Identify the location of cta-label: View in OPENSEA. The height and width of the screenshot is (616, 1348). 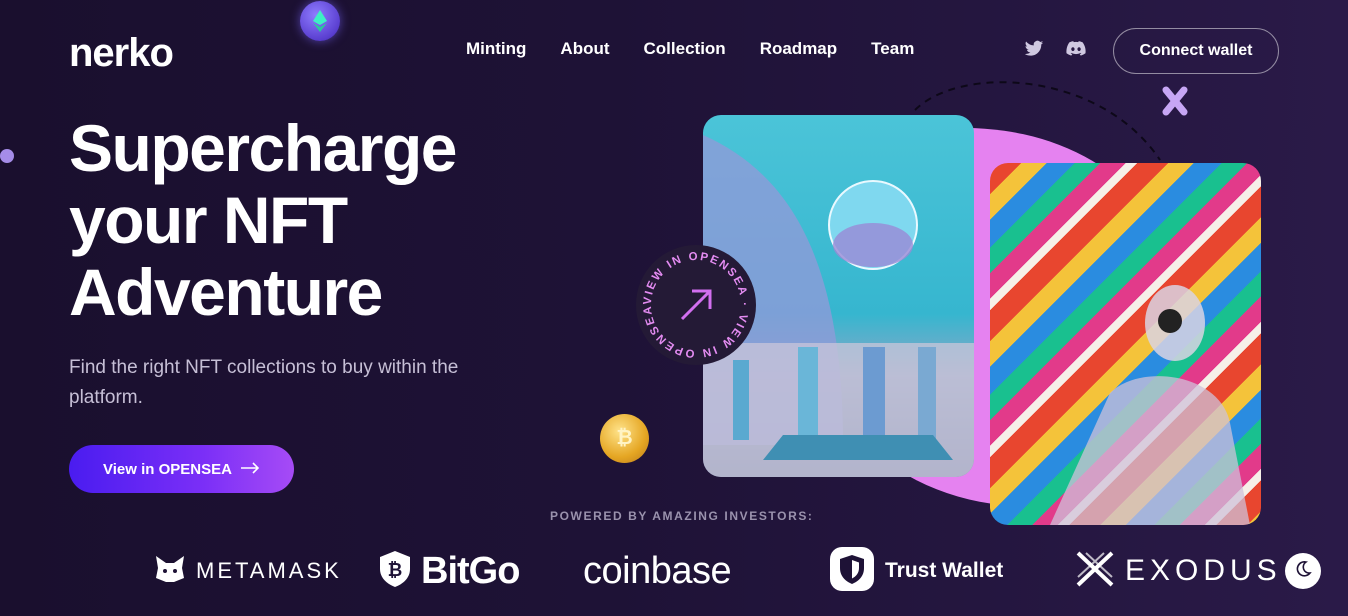
(167, 469).